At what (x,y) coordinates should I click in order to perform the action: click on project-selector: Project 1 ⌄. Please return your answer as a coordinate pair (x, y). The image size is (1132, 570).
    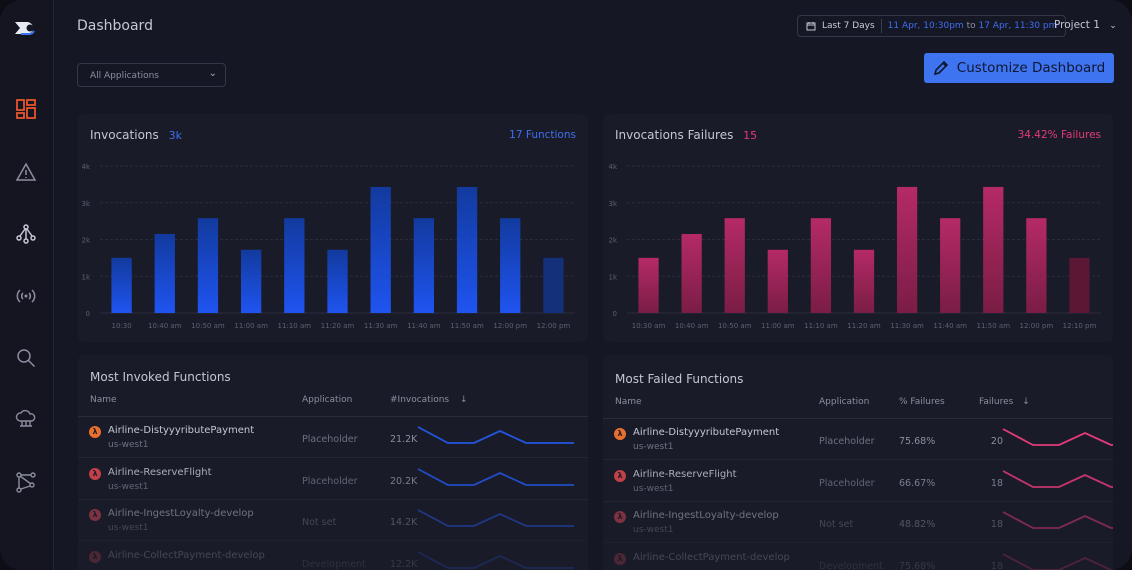
    Looking at the image, I should click on (1085, 25).